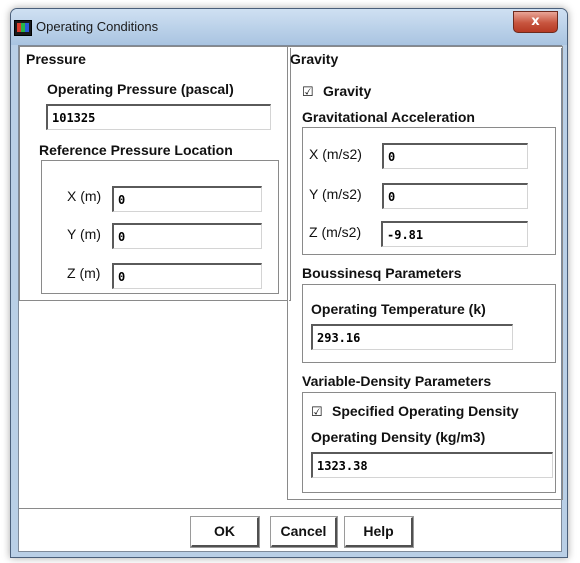  What do you see at coordinates (335, 154) in the screenshot?
I see `grav-x-label: X (m/s2)` at bounding box center [335, 154].